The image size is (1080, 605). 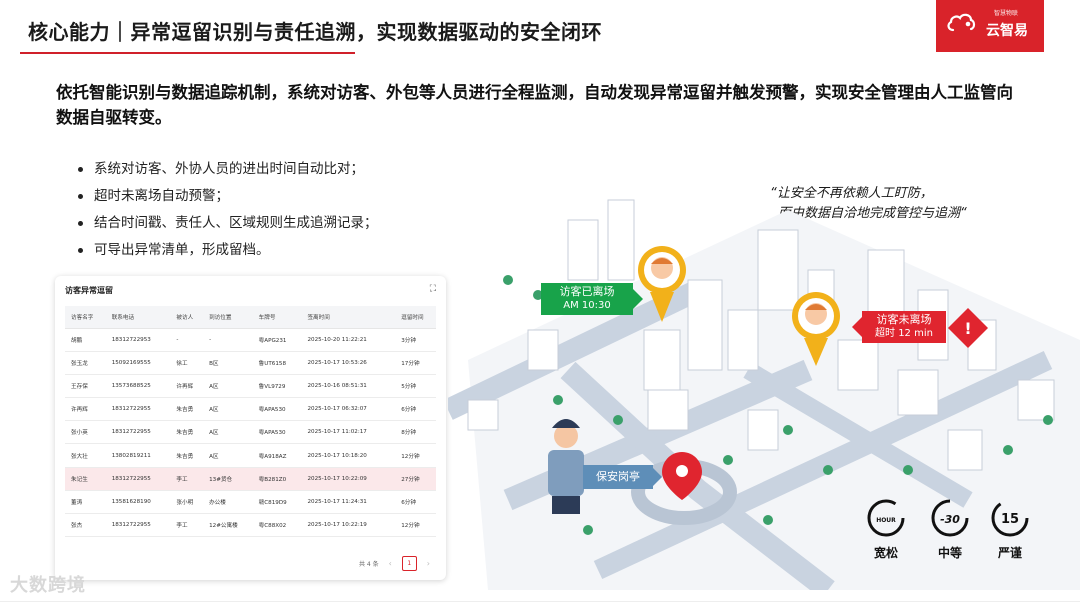 What do you see at coordinates (187, 502) in the screenshot?
I see `table-cell: 张小明` at bounding box center [187, 502].